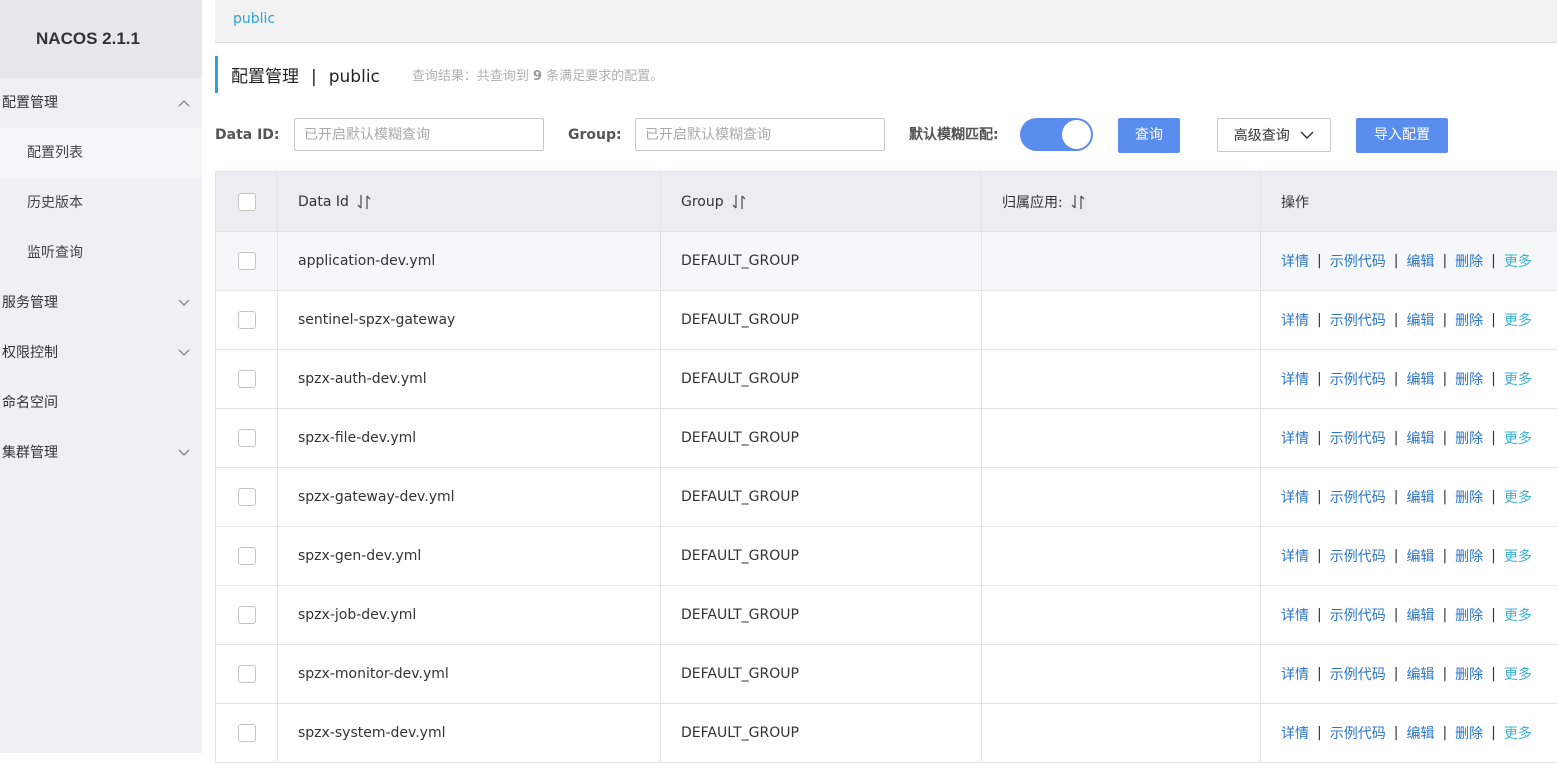 The height and width of the screenshot is (763, 1557). I want to click on sidebar-item-cluster-management: 集群管理, so click(101, 453).